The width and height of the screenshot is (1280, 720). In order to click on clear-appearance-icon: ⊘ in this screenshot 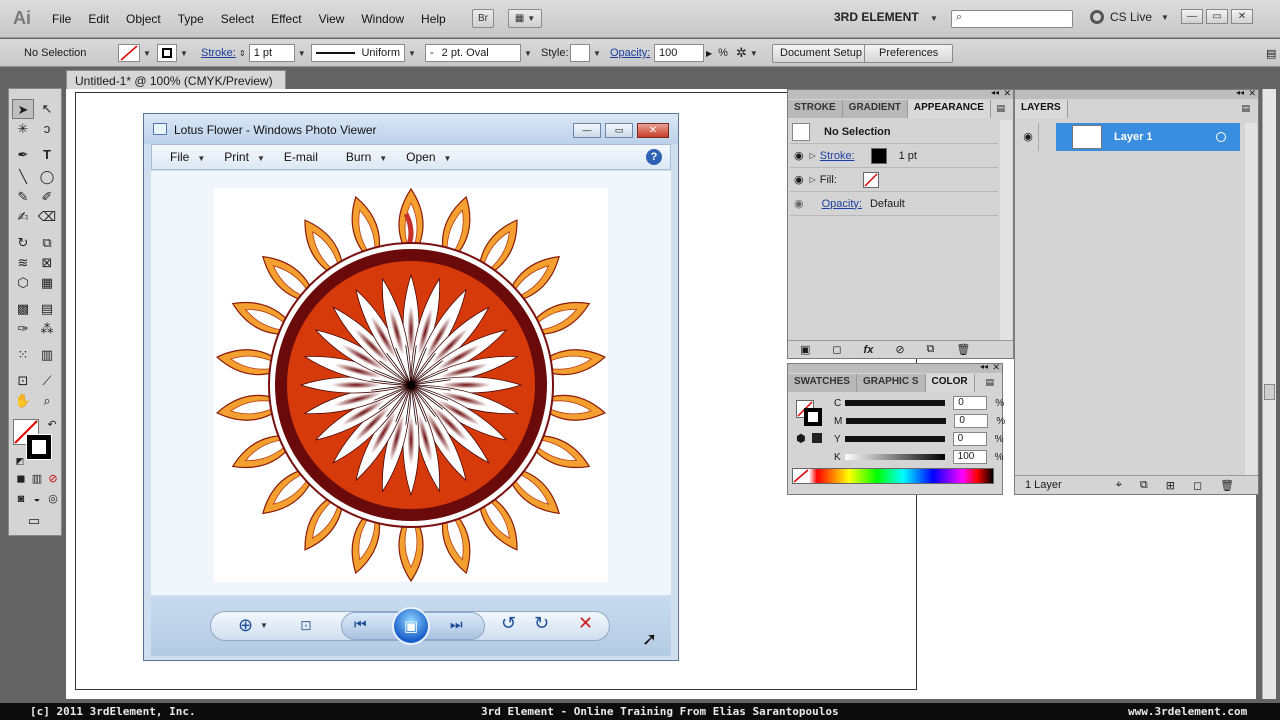, I will do `click(899, 349)`.